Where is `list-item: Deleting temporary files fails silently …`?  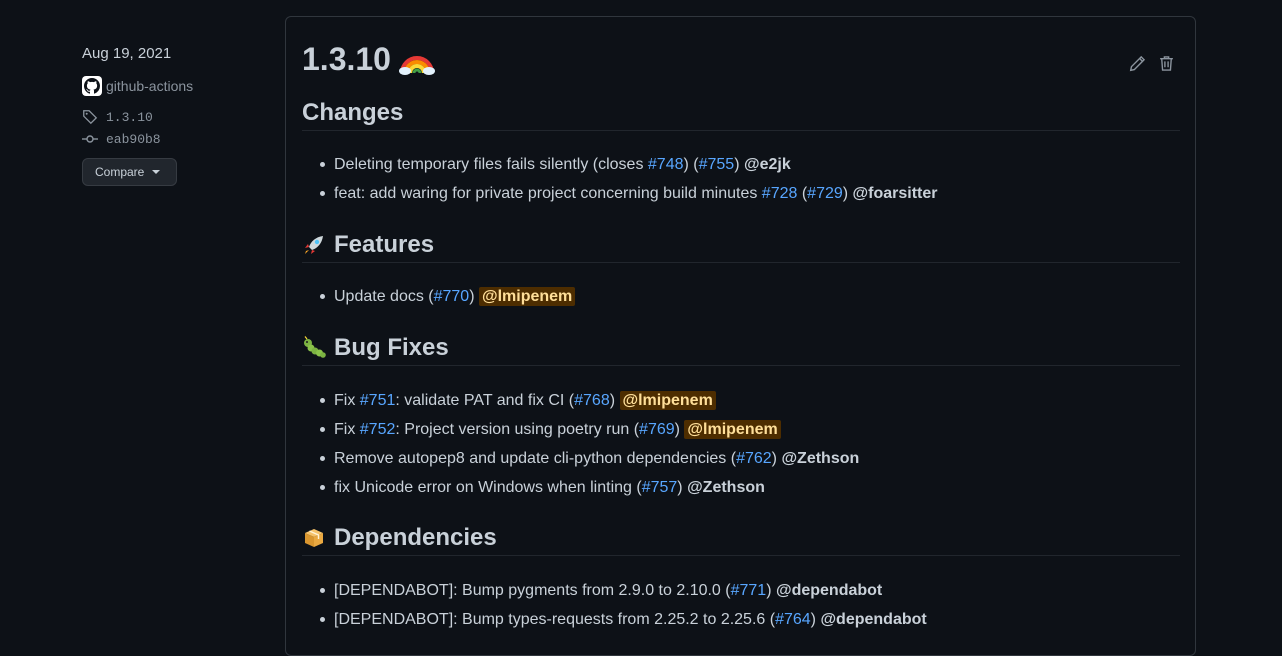 list-item: Deleting temporary files fails silently … is located at coordinates (748, 164).